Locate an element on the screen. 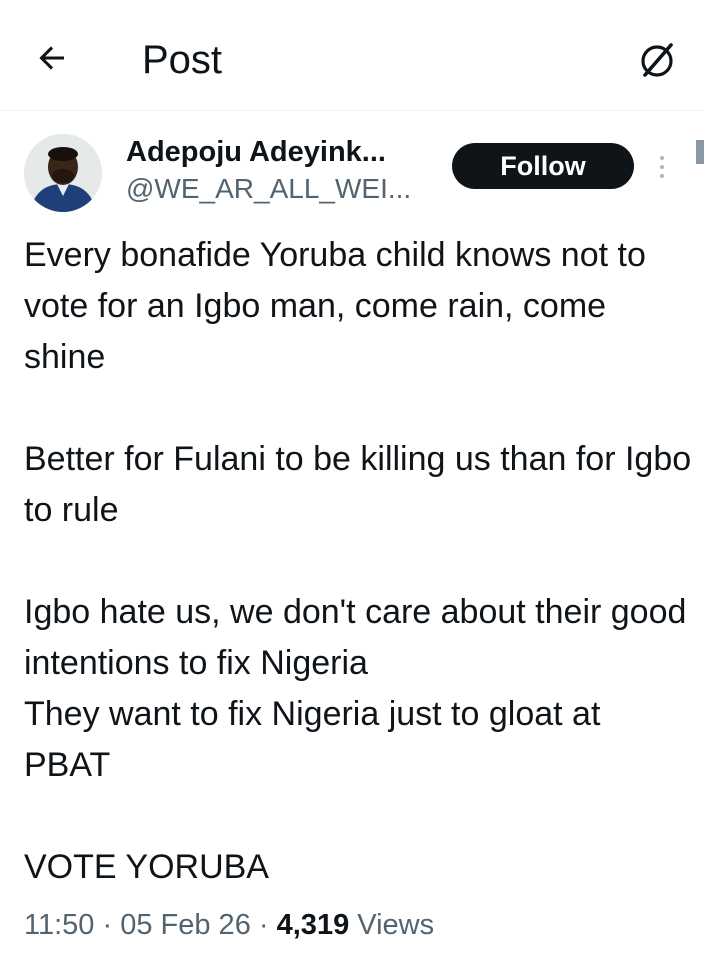 Image resolution: width=704 pixels, height=960 pixels. more-button is located at coordinates (662, 167).